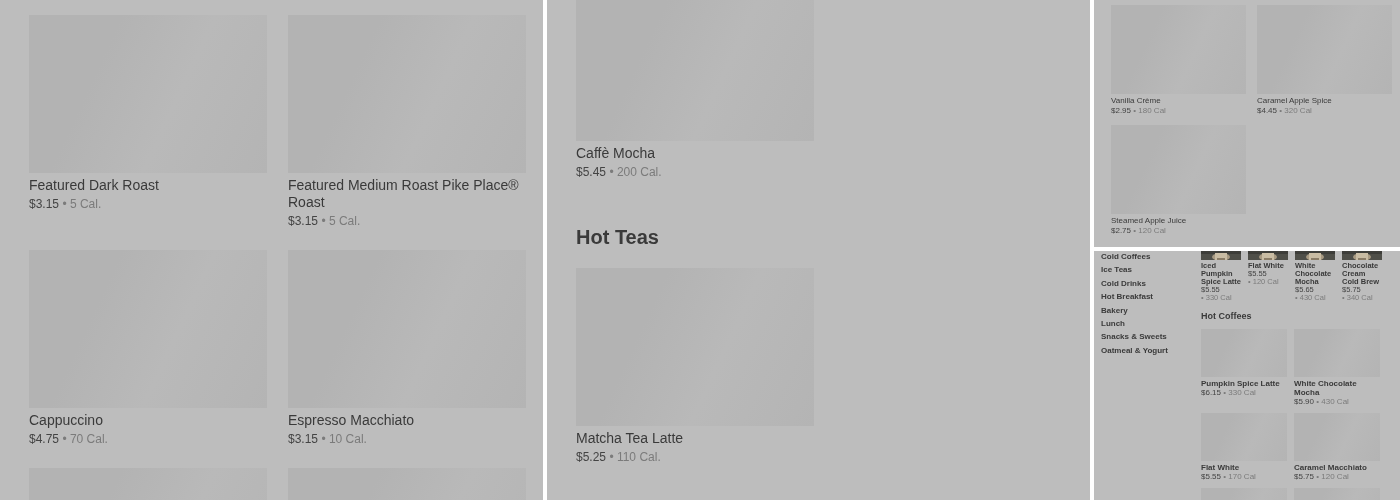  What do you see at coordinates (1134, 350) in the screenshot?
I see `sidebar-item: Oatmeal & Yogurt` at bounding box center [1134, 350].